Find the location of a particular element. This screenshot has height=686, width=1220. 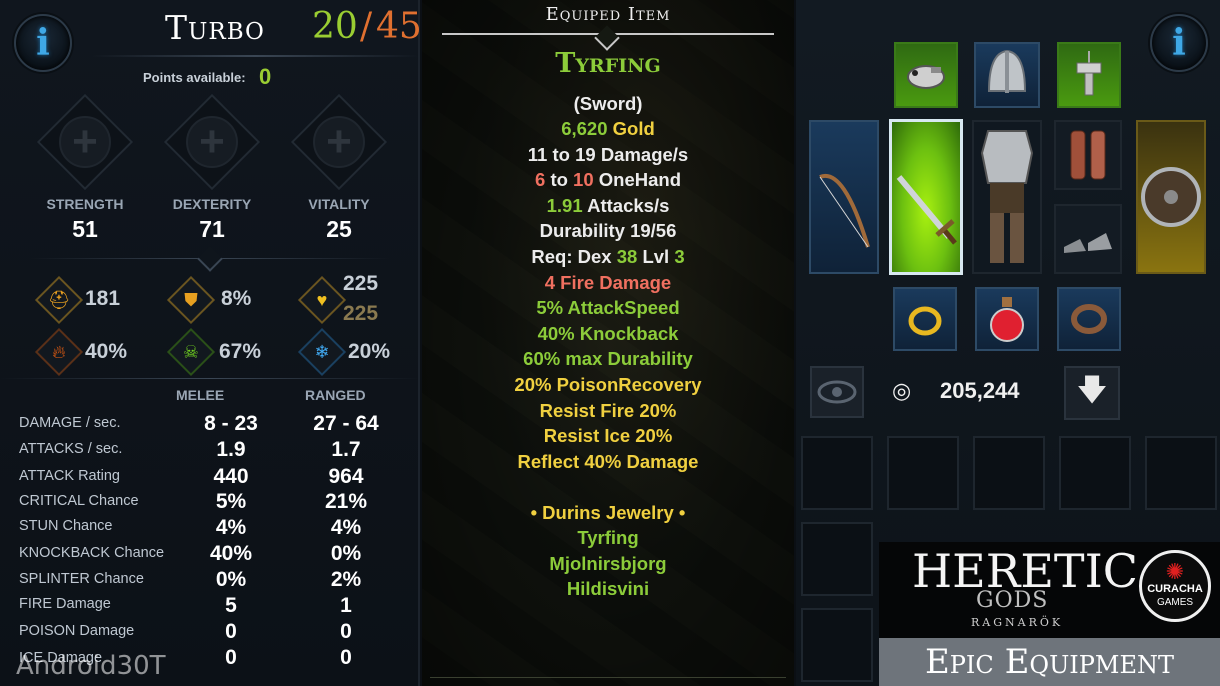

melee-column-header: MELEE is located at coordinates (200, 395).